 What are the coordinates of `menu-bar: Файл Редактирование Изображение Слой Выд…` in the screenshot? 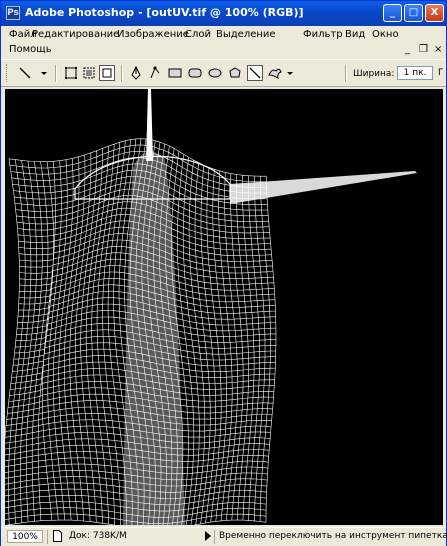 It's located at (223, 42).